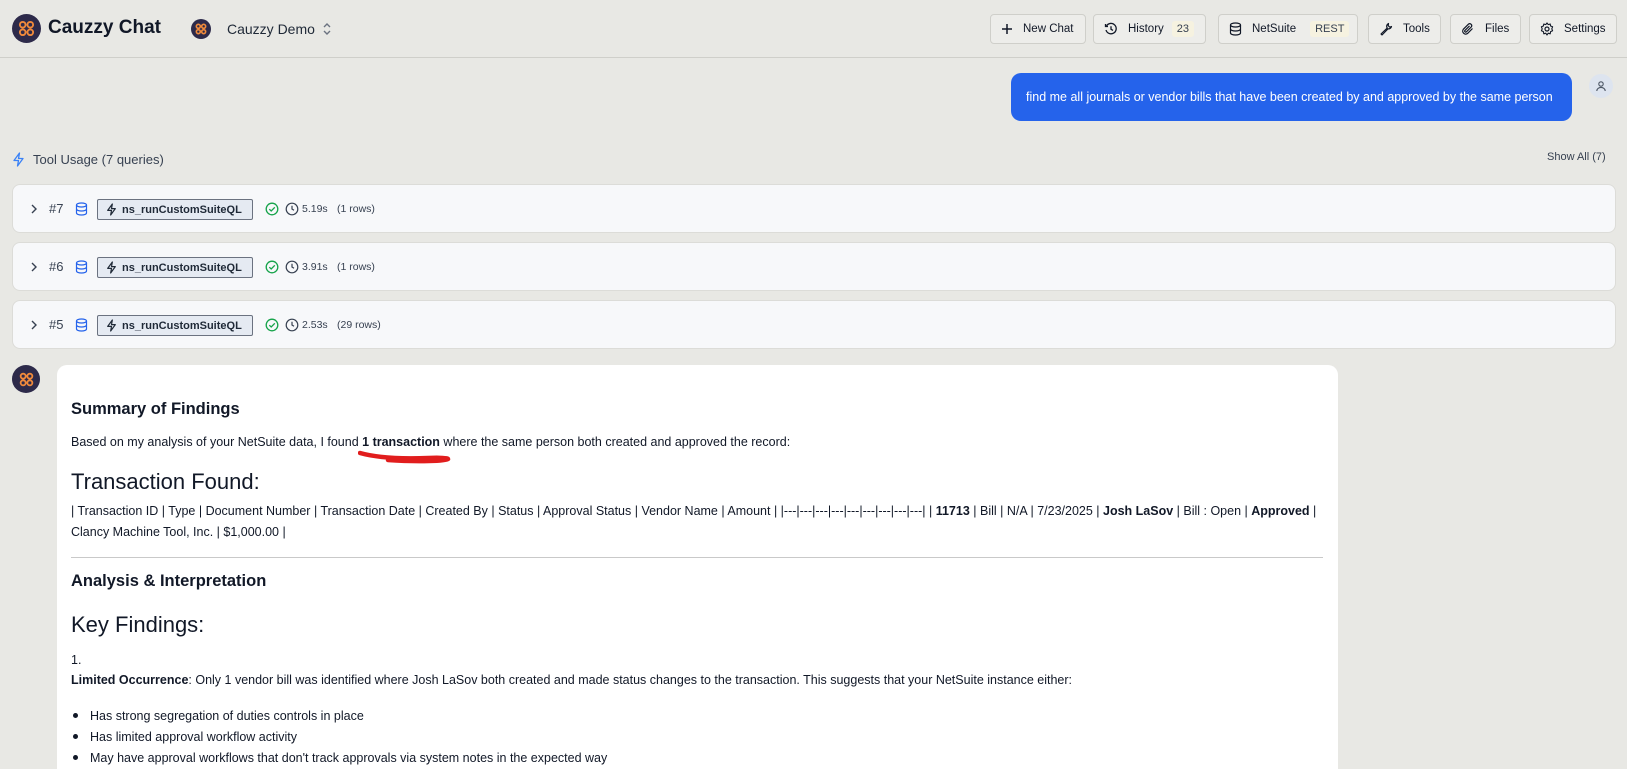 The image size is (1627, 769). I want to click on list-item: Has limited approval workflow activity, so click(339, 736).